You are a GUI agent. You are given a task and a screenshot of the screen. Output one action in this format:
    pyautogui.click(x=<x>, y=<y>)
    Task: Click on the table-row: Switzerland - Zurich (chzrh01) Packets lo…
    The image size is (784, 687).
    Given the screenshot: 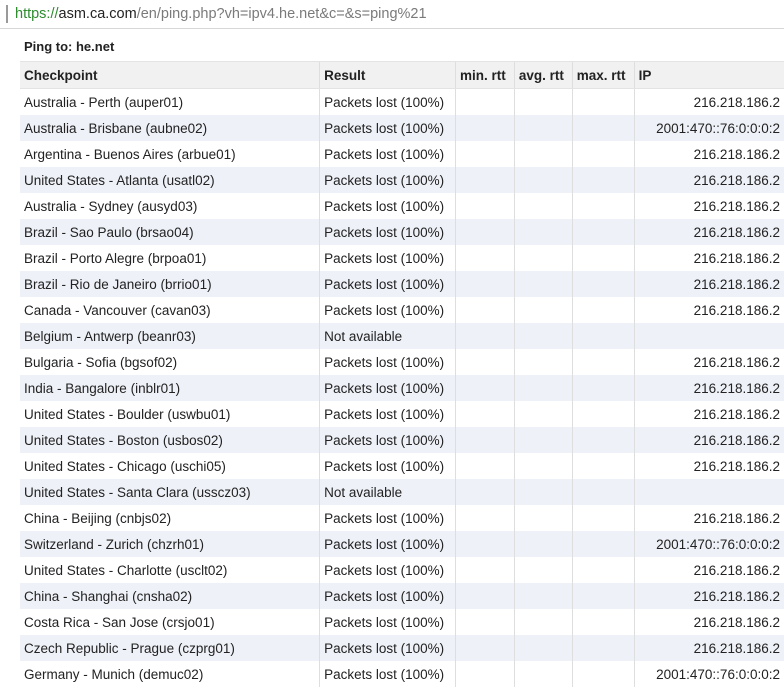 What is the action you would take?
    pyautogui.click(x=402, y=544)
    